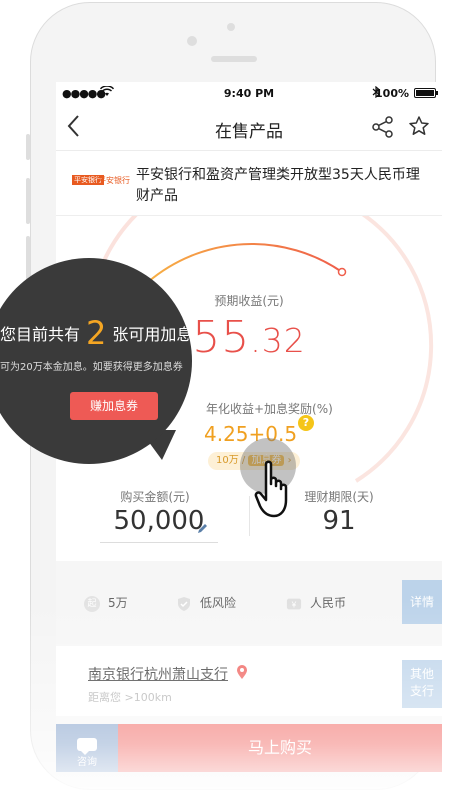  What do you see at coordinates (206, 603) in the screenshot?
I see `feature-risk: 低风险` at bounding box center [206, 603].